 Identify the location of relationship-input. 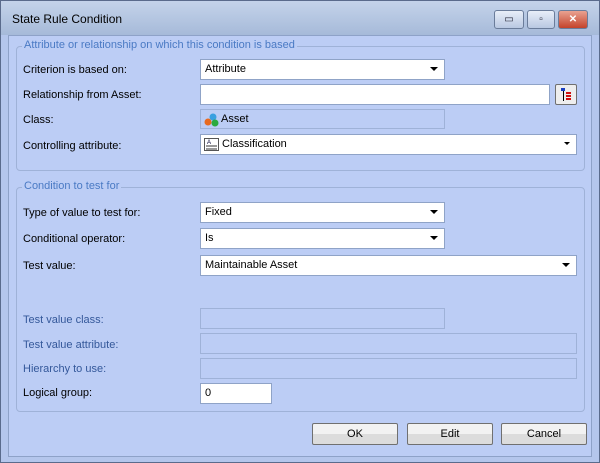
(375, 94).